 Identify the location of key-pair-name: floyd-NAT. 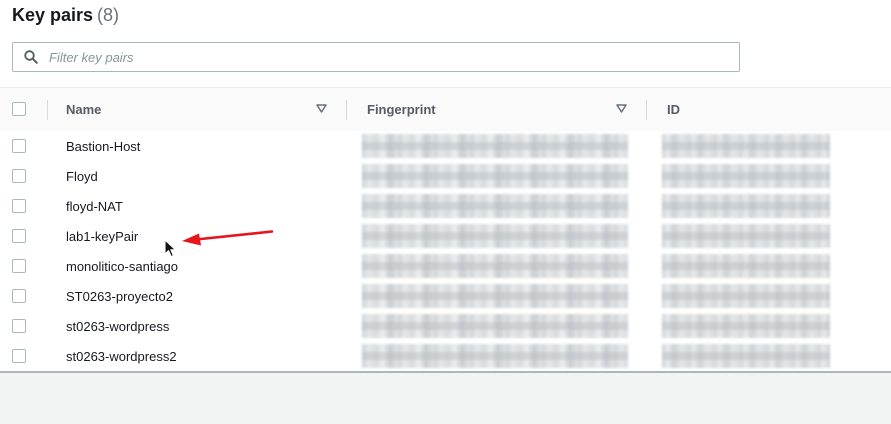
(94, 206).